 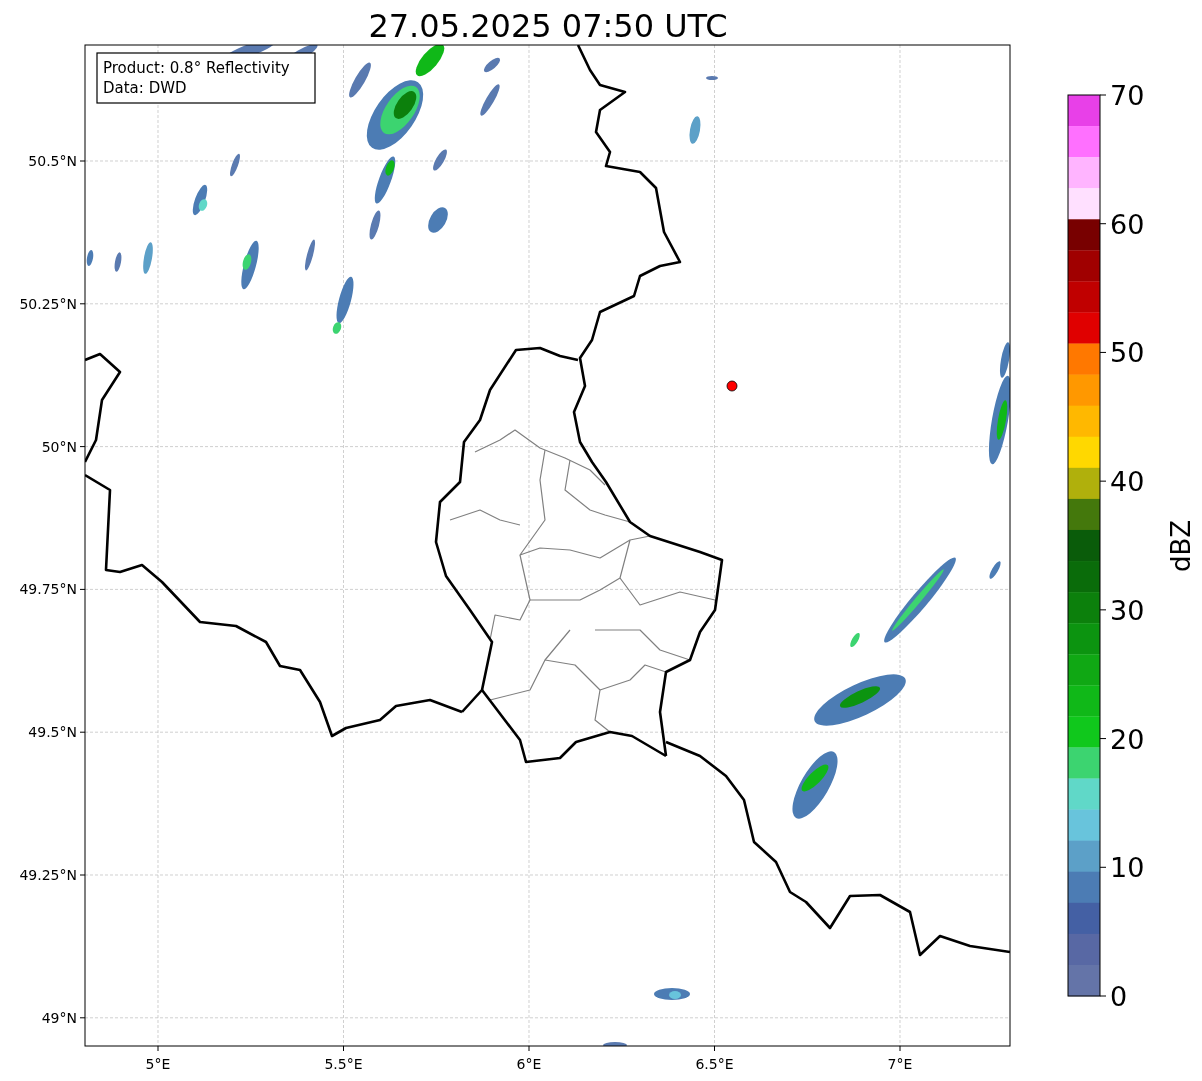 What do you see at coordinates (1127, 739) in the screenshot?
I see `colorbar-tick-label: 20` at bounding box center [1127, 739].